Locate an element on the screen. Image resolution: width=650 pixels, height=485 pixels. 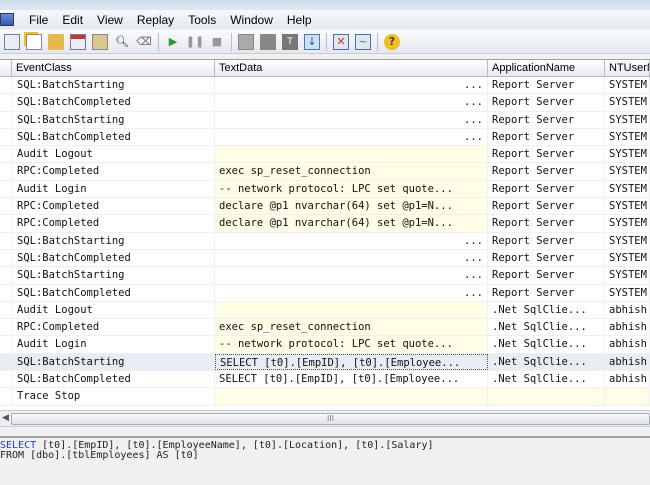
clear-icon: ⌫ is located at coordinates (144, 42).